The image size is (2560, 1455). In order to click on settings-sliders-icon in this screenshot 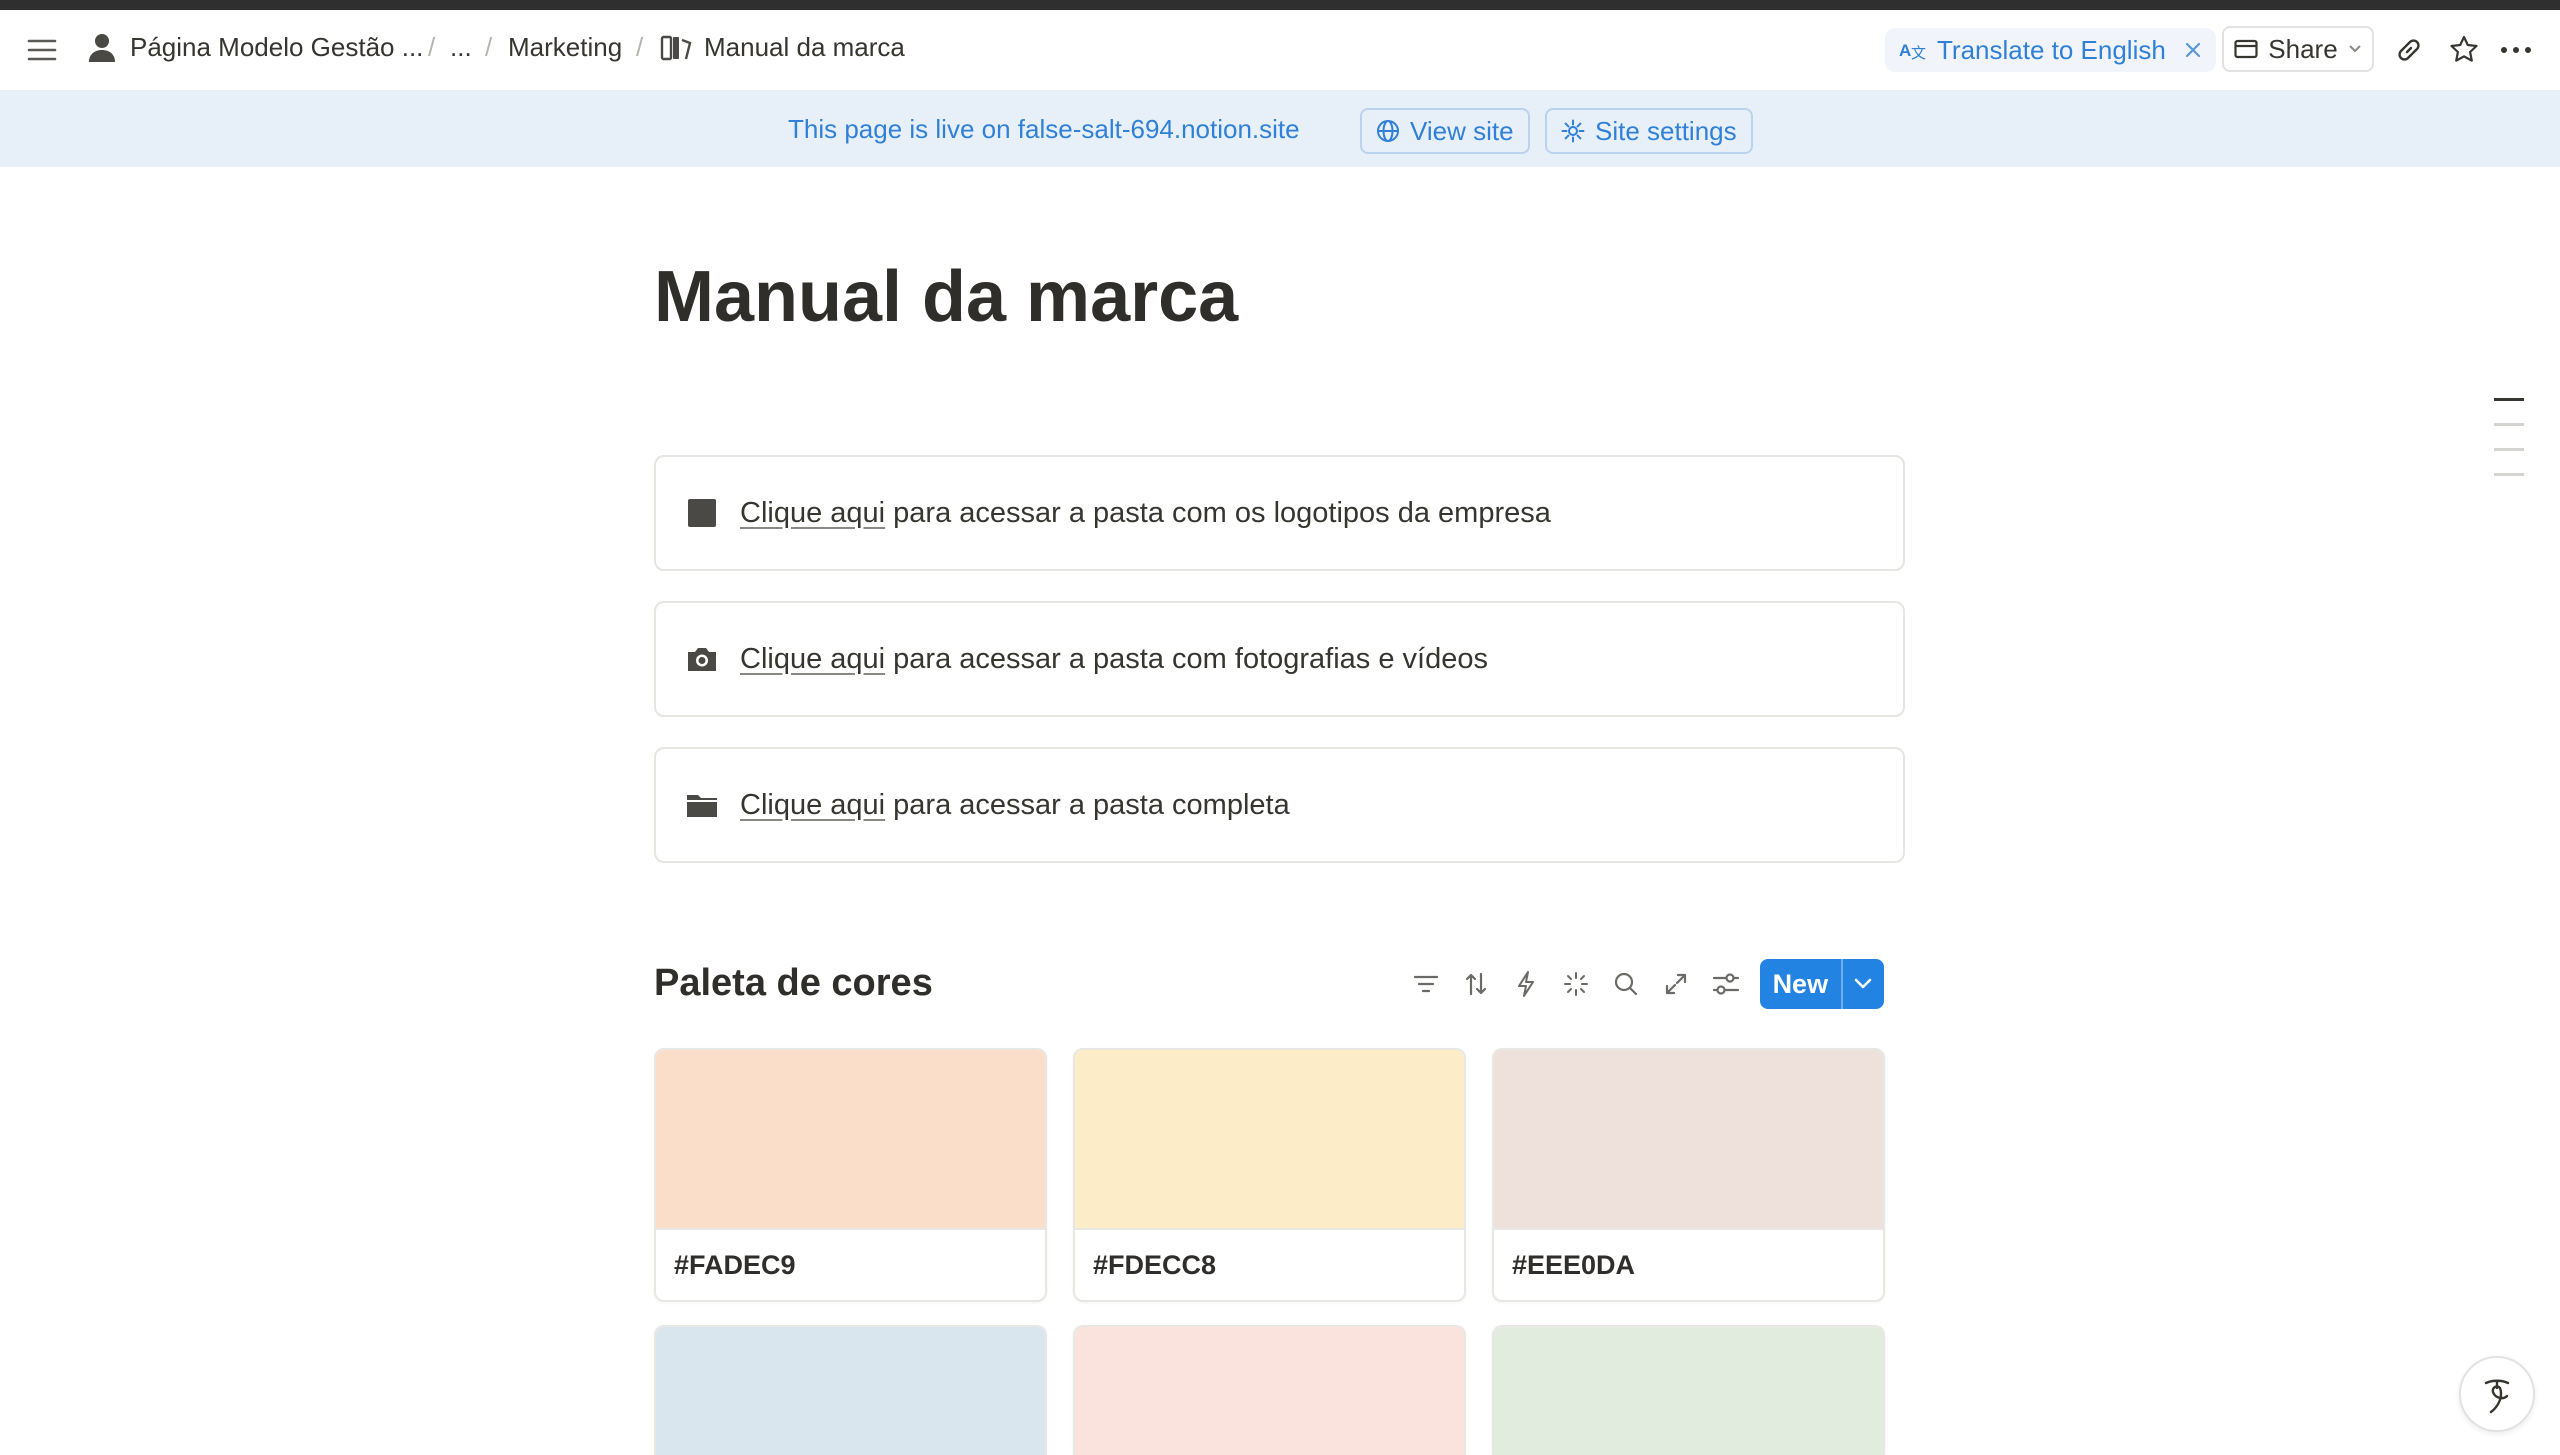, I will do `click(1726, 984)`.